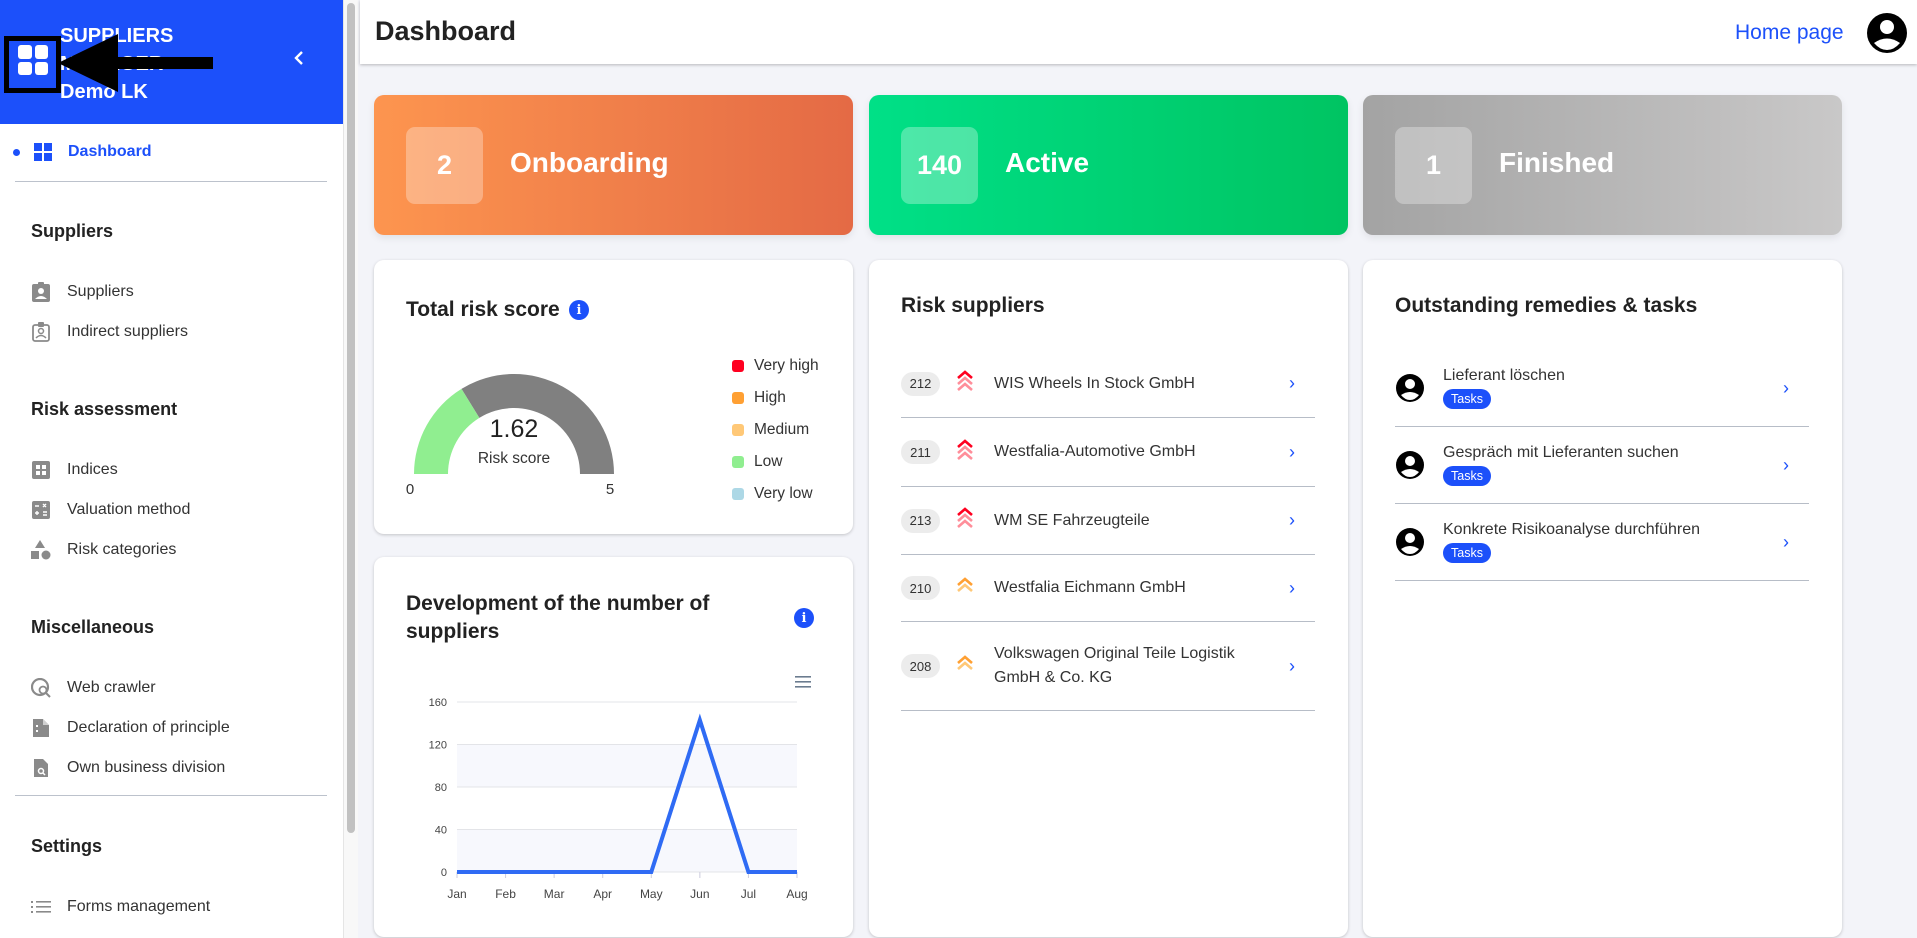  I want to click on sidebar-item-forms-management: Forms management, so click(176, 907).